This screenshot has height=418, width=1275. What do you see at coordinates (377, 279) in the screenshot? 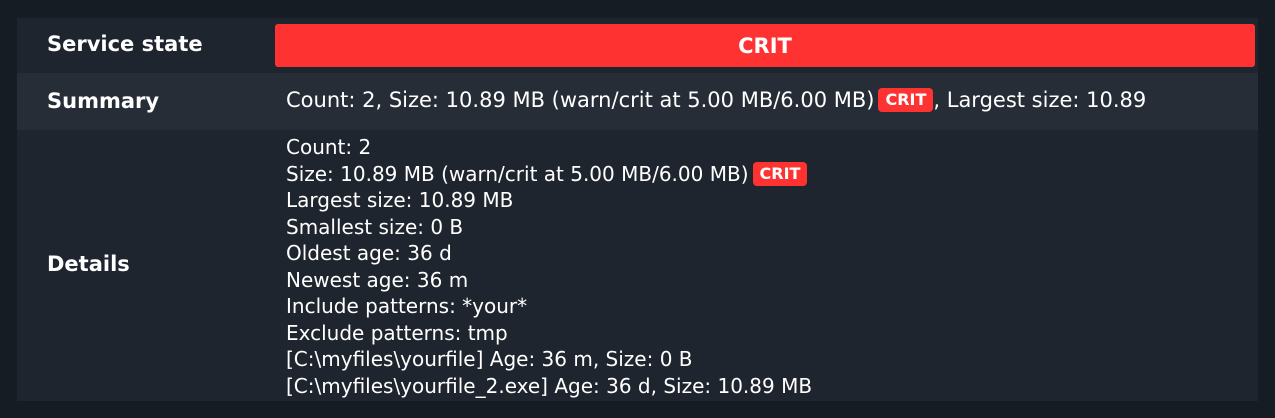
I see `details-line-newest-age: Newest age: 36 m` at bounding box center [377, 279].